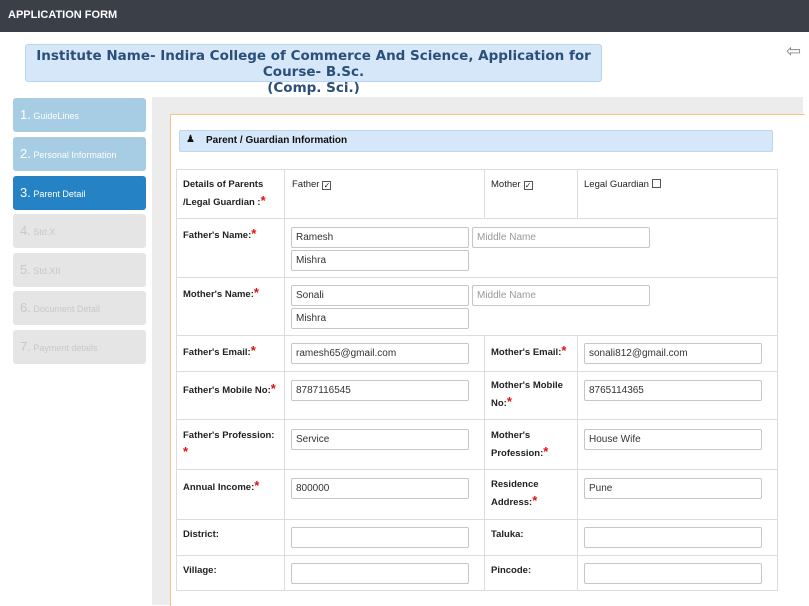  I want to click on mother-mobile-label-line-2: No:, so click(499, 403).